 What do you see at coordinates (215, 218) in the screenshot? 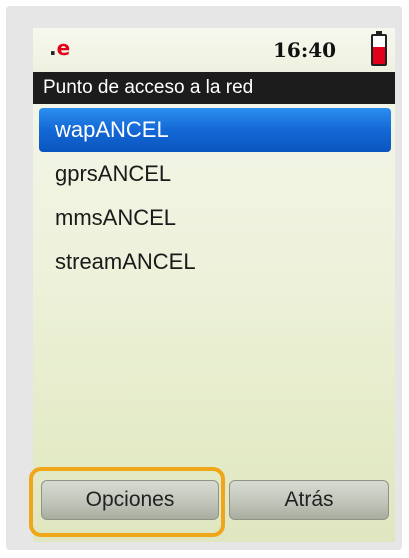
I see `list-item-mmsancel: mmsANCEL` at bounding box center [215, 218].